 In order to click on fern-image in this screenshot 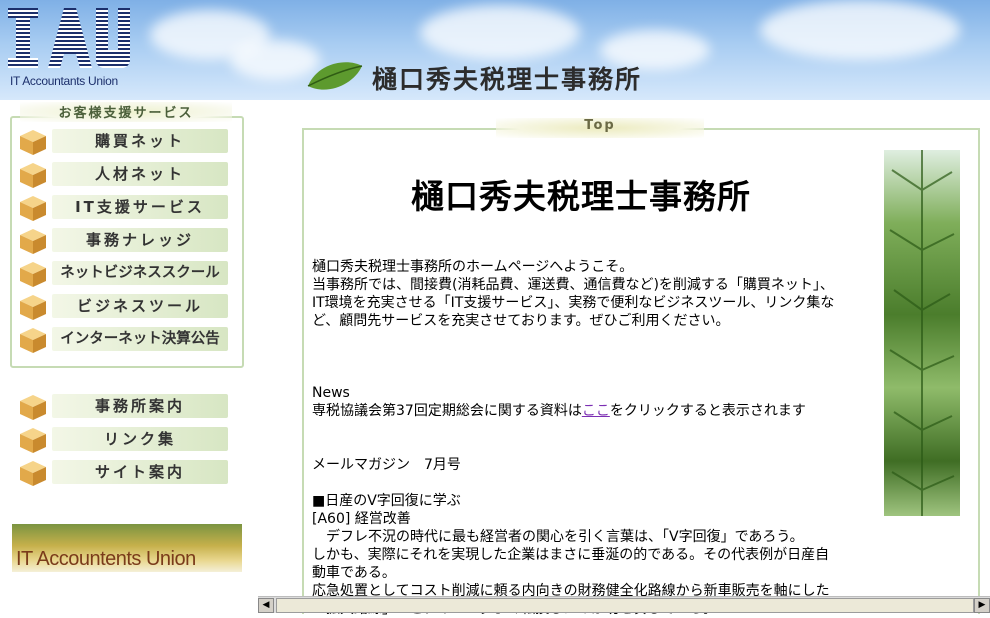, I will do `click(922, 333)`.